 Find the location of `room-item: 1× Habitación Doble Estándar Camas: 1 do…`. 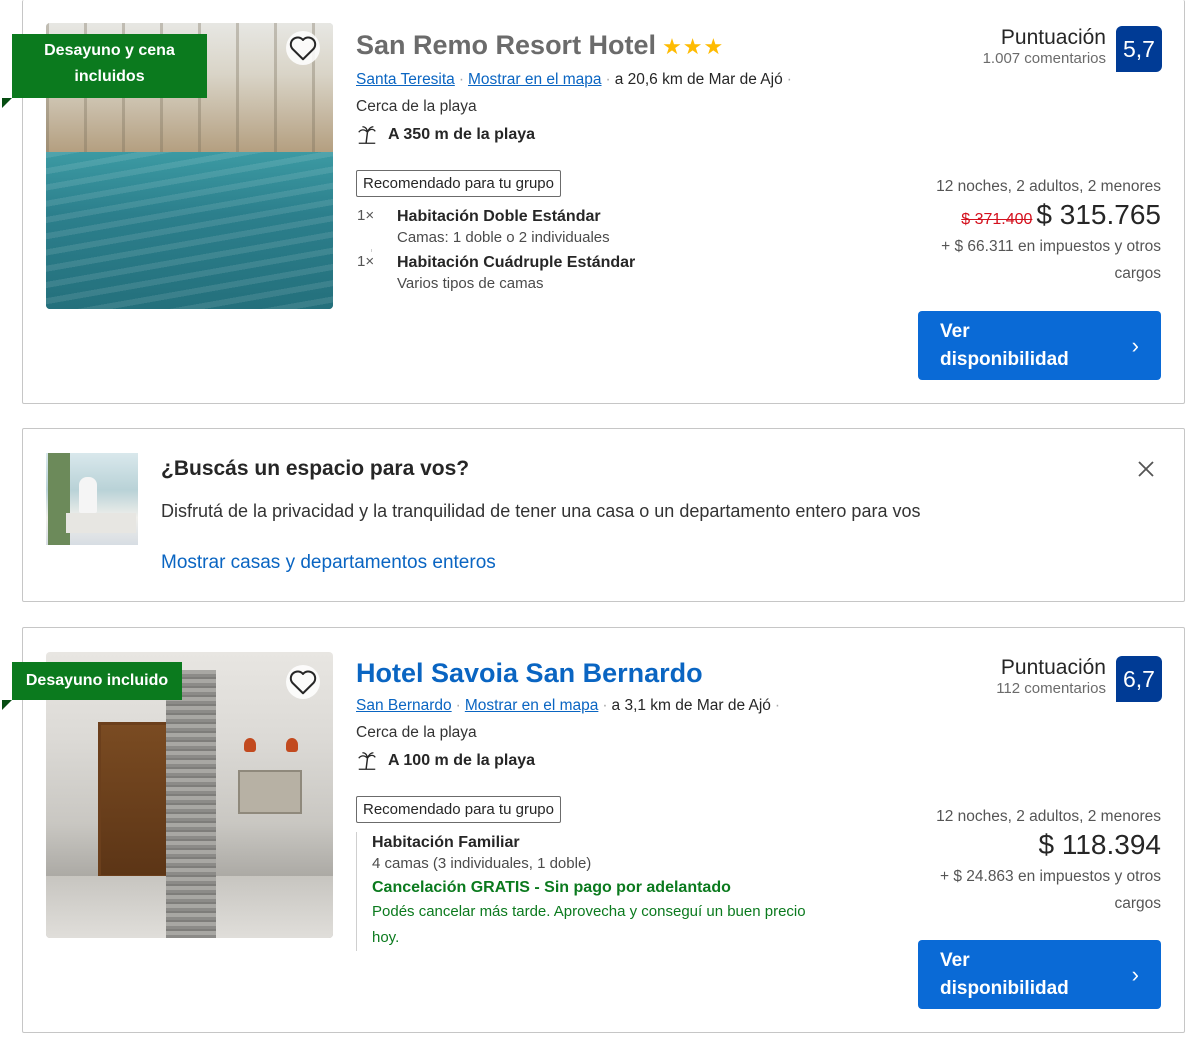

room-item: 1× Habitación Doble Estándar Camas: 1 do… is located at coordinates (616, 227).